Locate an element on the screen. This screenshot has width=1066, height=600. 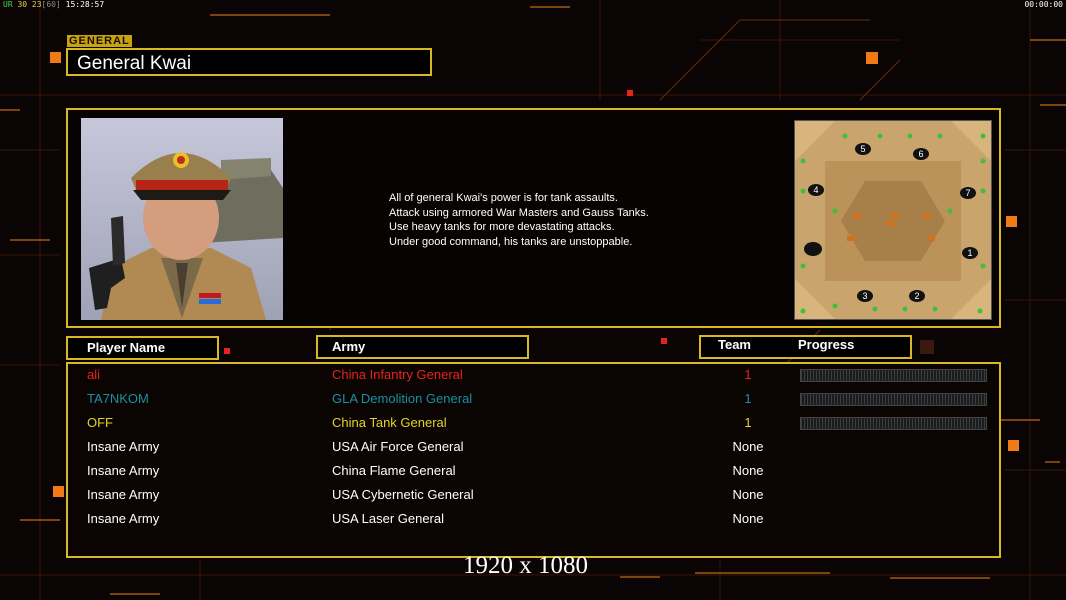
general-section-label: GENERAL is located at coordinates (99, 41).